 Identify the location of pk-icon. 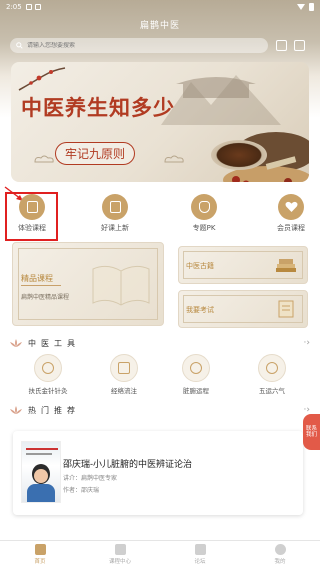
(204, 207).